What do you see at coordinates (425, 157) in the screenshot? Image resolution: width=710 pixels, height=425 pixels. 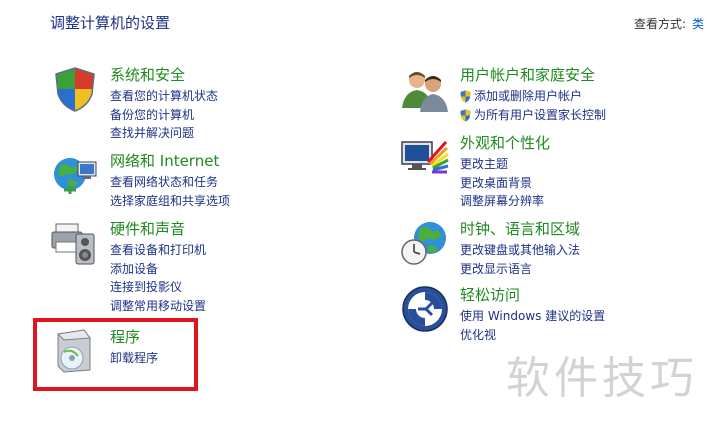 I see `monitor-palette-icon` at bounding box center [425, 157].